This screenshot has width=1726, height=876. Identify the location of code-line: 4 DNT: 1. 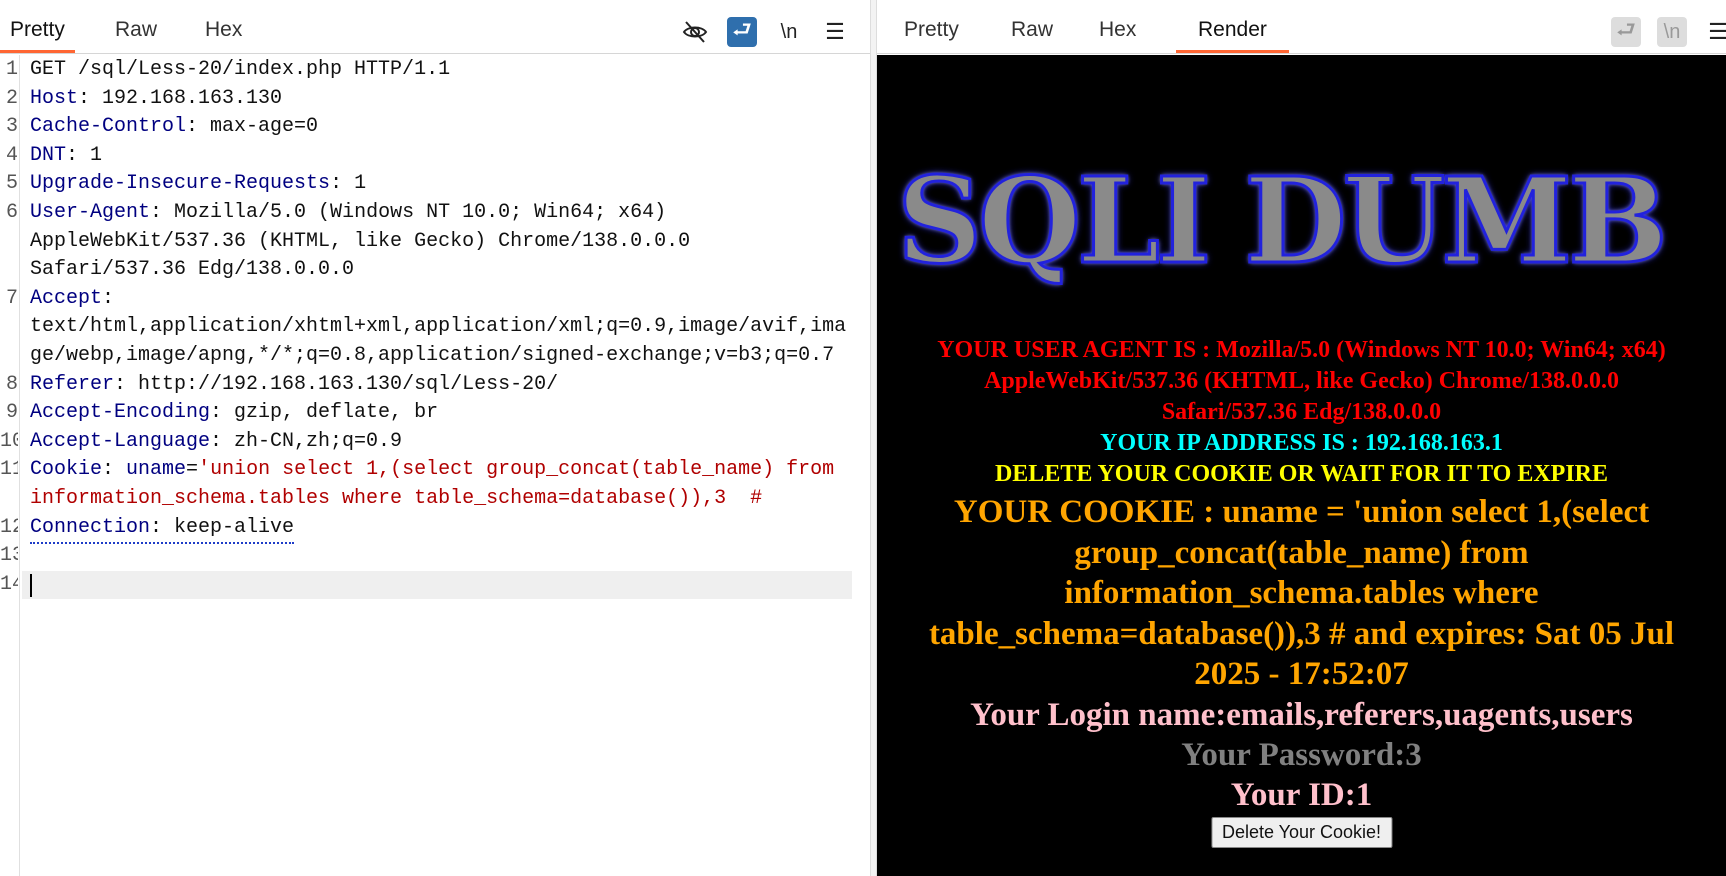
(435, 156).